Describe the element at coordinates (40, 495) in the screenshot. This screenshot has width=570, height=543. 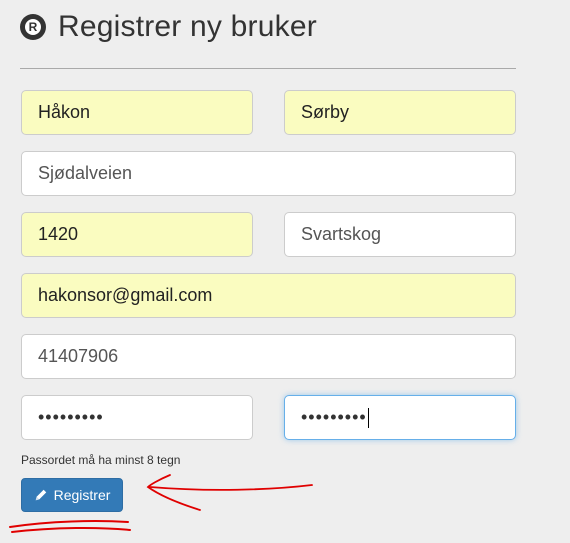
I see `pencil-icon` at that location.